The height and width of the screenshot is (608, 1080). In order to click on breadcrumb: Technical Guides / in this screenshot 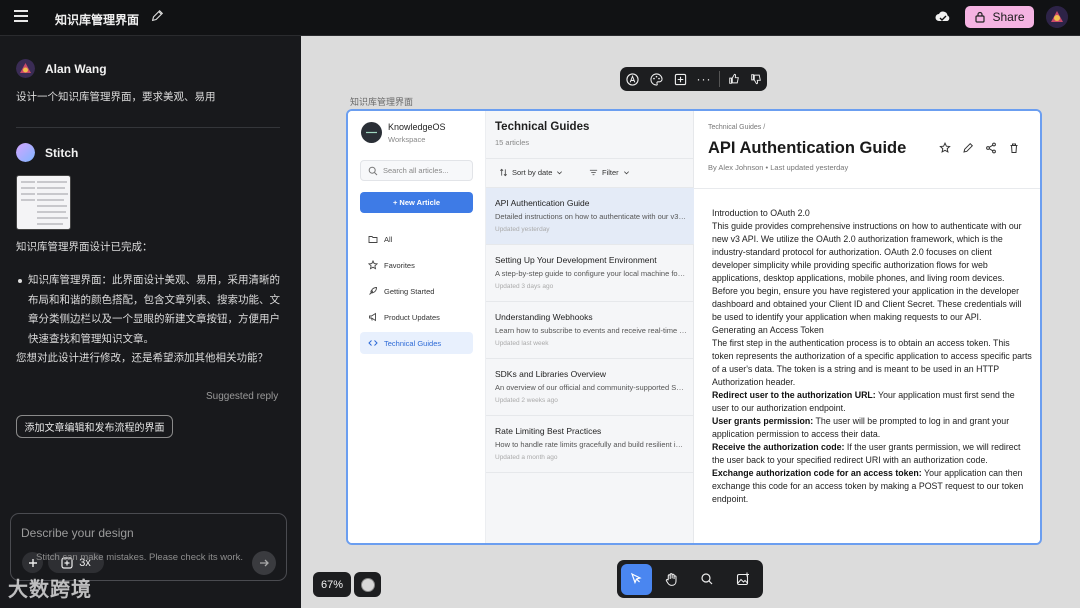, I will do `click(736, 127)`.